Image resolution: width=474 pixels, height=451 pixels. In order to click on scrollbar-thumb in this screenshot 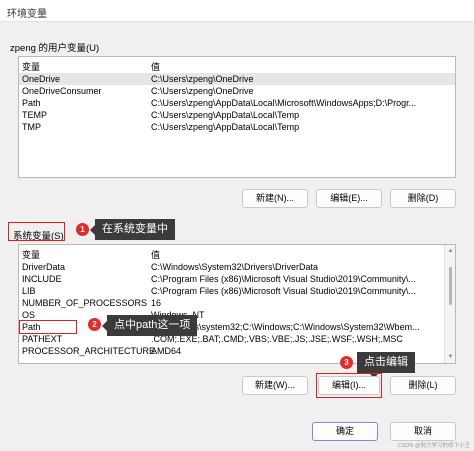, I will do `click(450, 286)`.